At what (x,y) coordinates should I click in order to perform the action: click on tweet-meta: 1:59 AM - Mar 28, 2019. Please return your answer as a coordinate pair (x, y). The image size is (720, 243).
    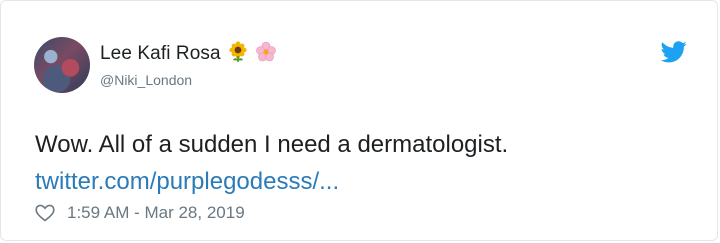
    Looking at the image, I should click on (140, 213).